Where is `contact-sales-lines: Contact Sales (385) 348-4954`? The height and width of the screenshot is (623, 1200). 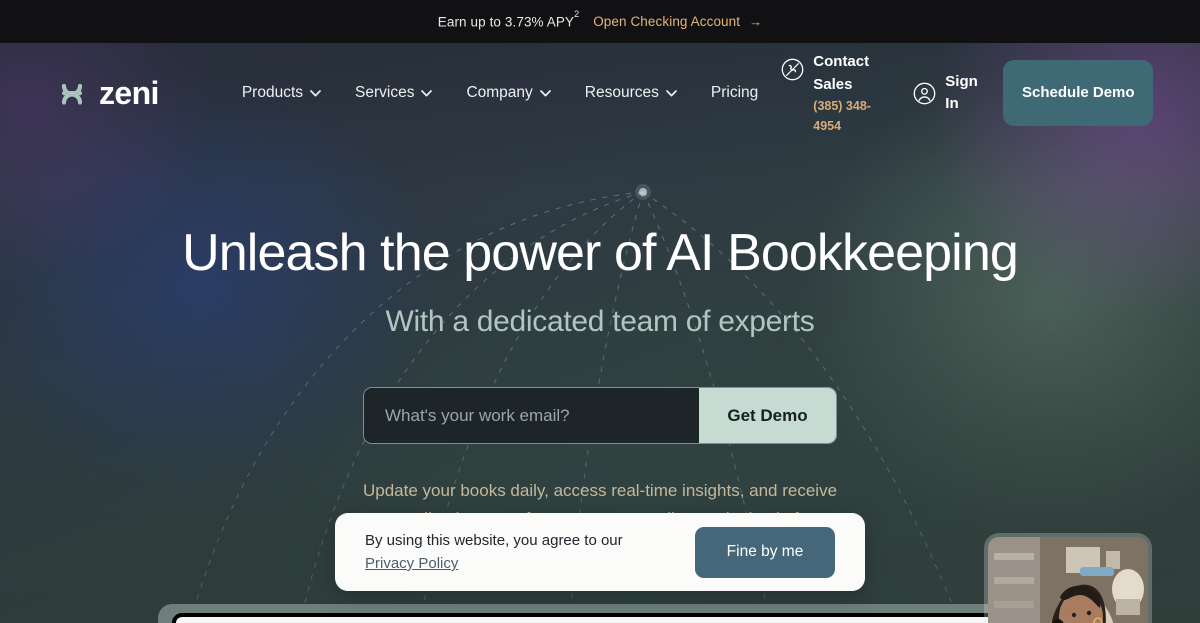
contact-sales-lines: Contact Sales (385) 348-4954 is located at coordinates (851, 93).